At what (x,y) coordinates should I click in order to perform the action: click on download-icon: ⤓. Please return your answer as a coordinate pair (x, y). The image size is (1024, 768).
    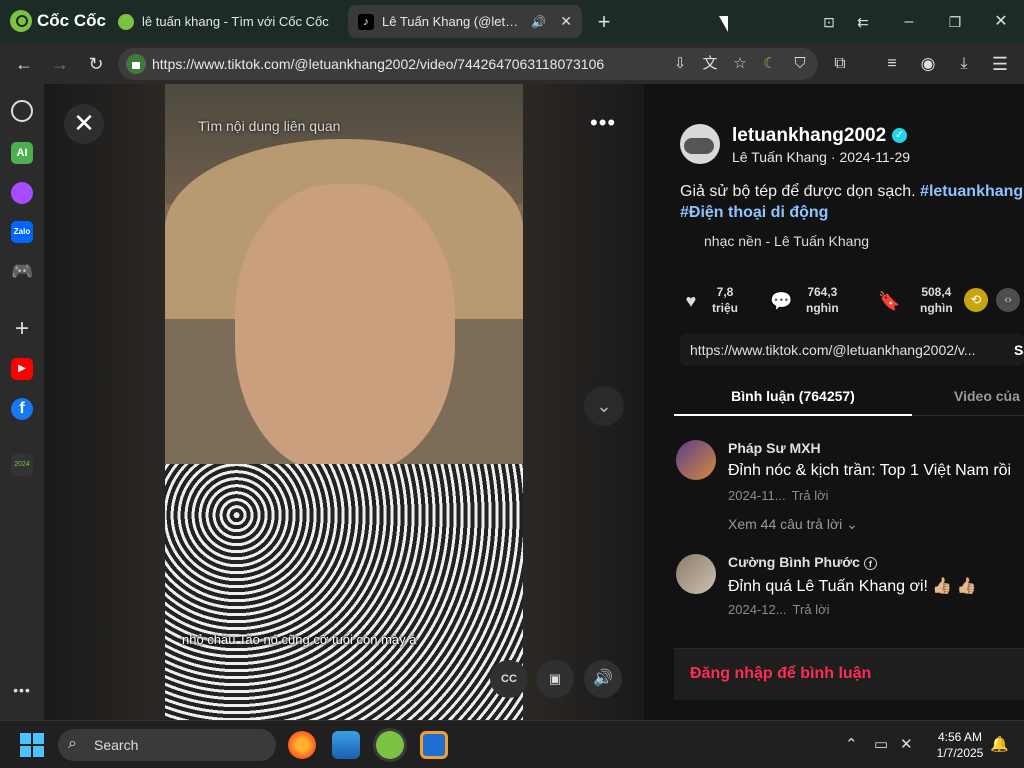
    Looking at the image, I should click on (964, 64).